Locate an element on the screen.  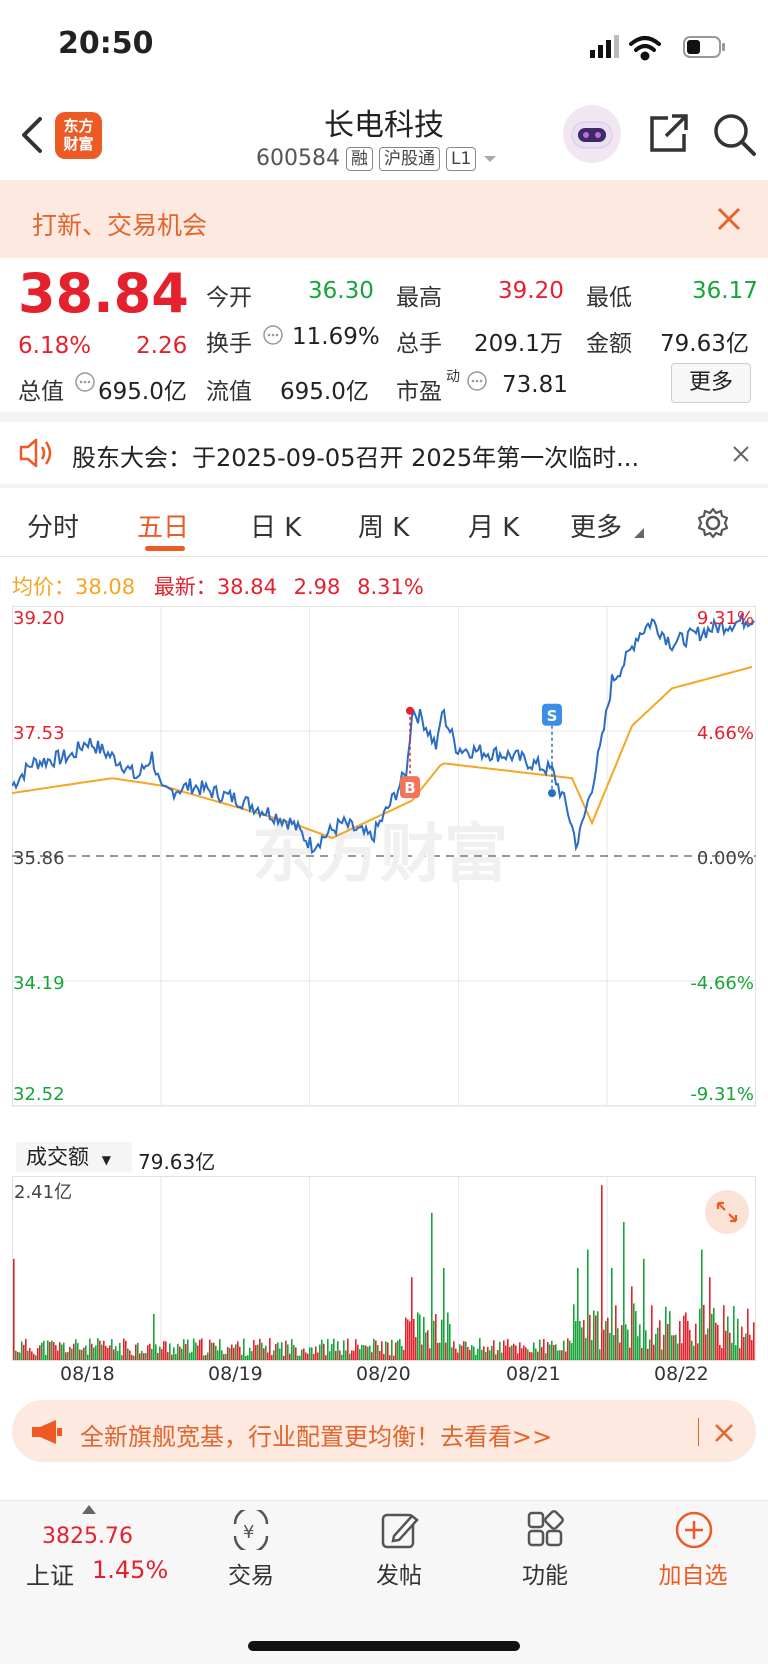
nav-trade-label: 交易 is located at coordinates (251, 1573).